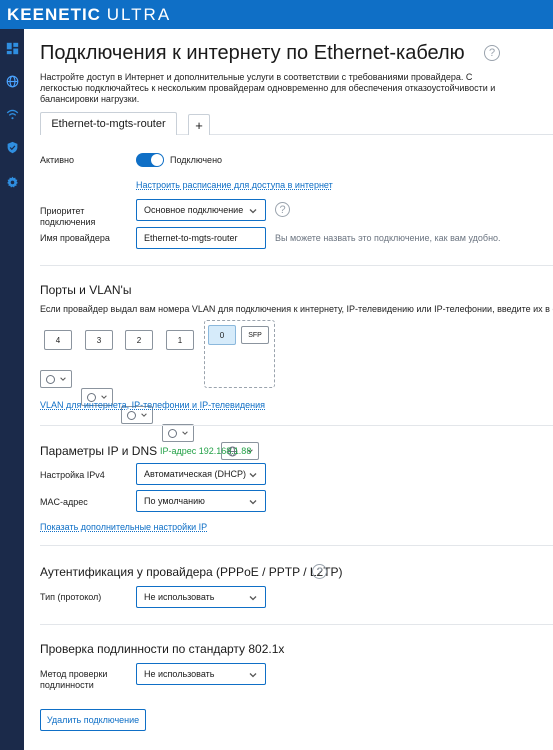  Describe the element at coordinates (150, 160) in the screenshot. I see `active-toggle` at that location.